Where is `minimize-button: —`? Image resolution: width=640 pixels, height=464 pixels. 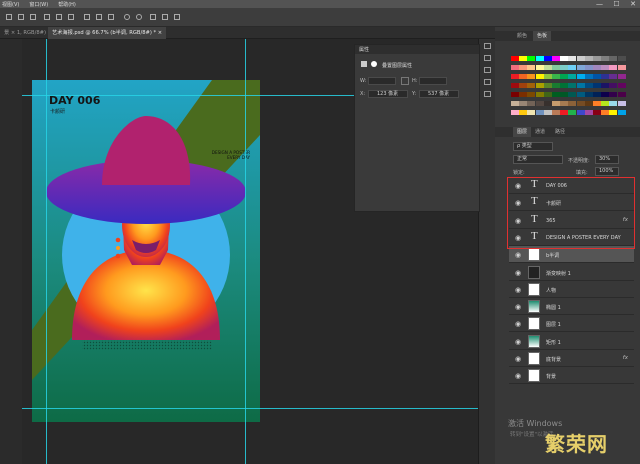 minimize-button: — is located at coordinates (599, 4).